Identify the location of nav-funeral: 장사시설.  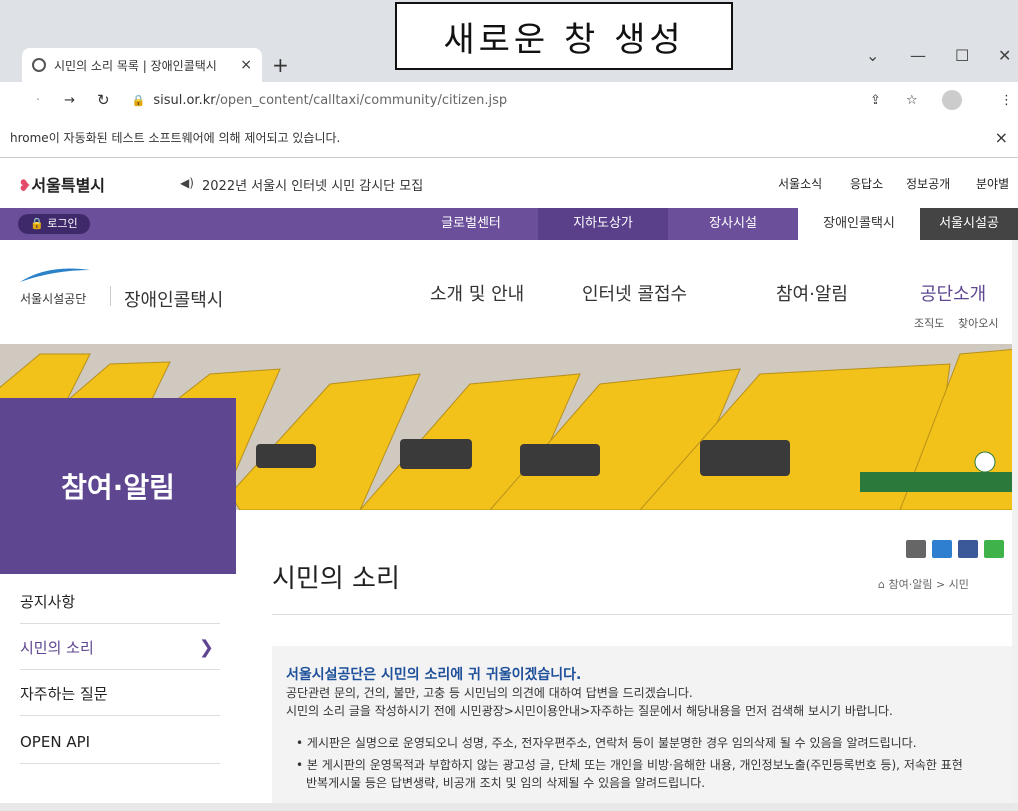
(733, 224).